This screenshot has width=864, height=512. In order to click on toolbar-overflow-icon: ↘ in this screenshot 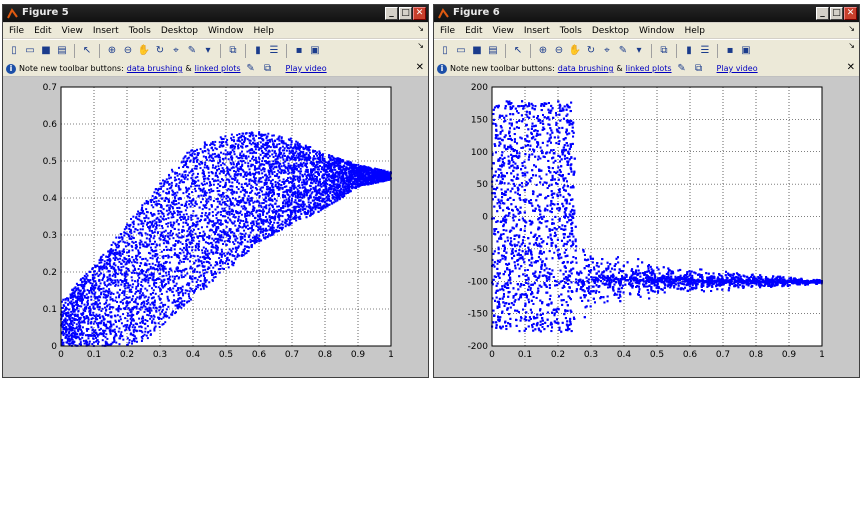, I will do `click(420, 45)`.